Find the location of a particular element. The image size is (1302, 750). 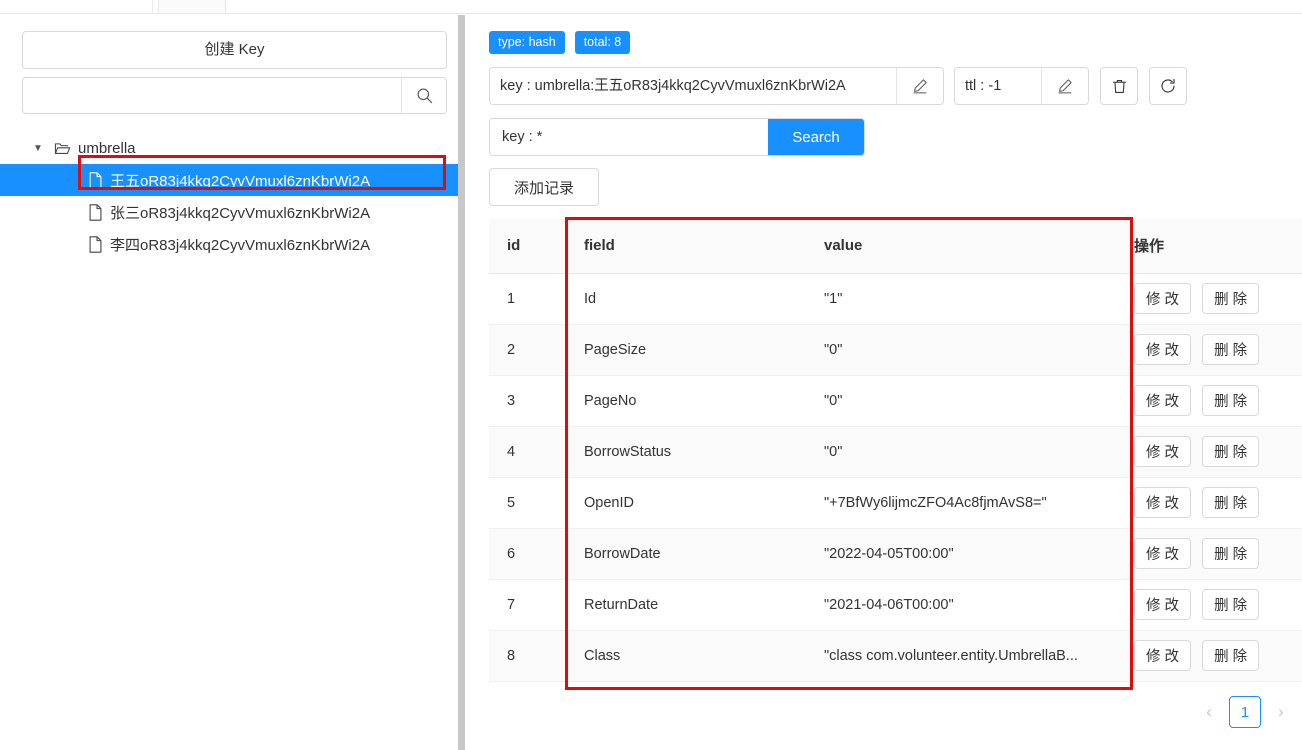

cell-value: "1" is located at coordinates (961, 299).